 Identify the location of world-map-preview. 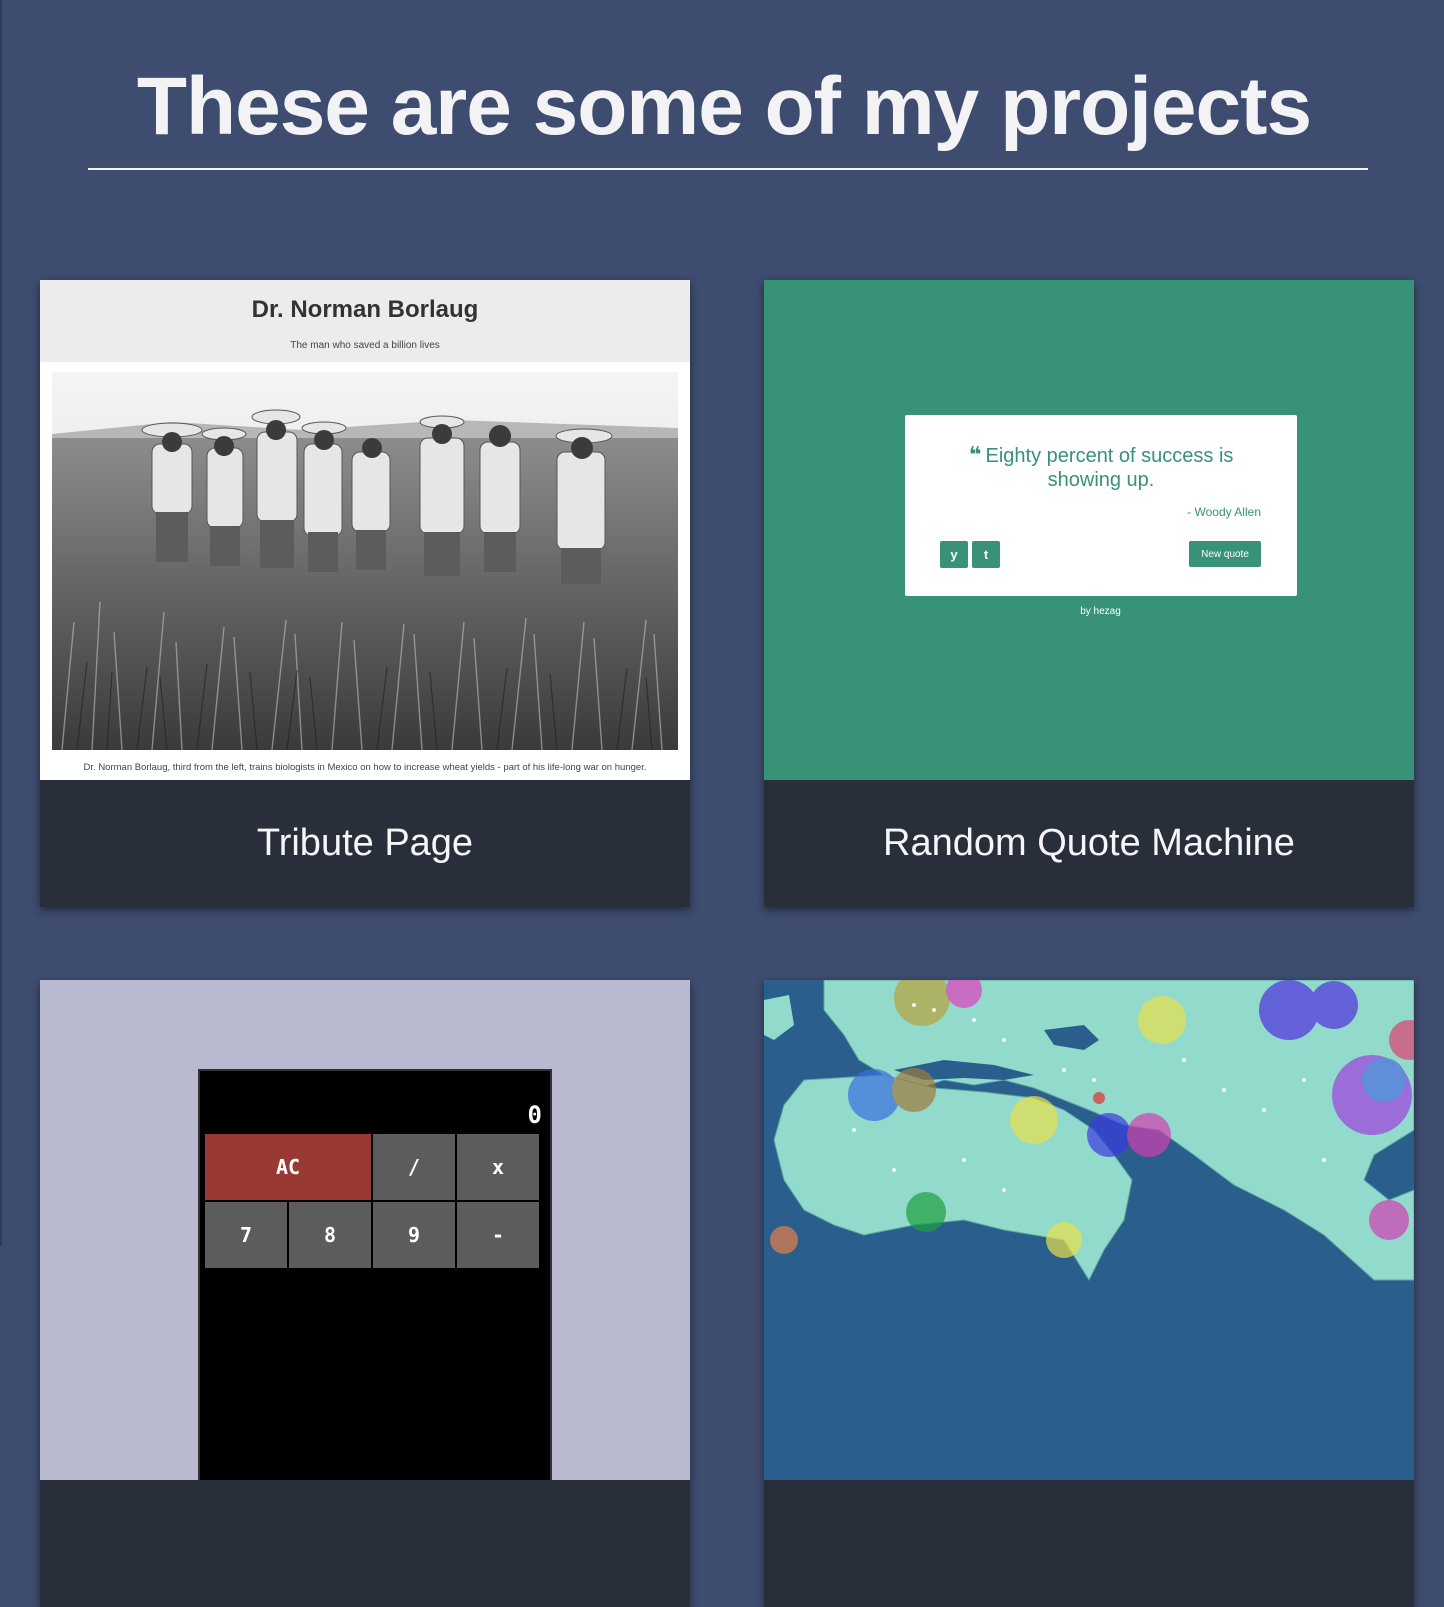
(1089, 1230).